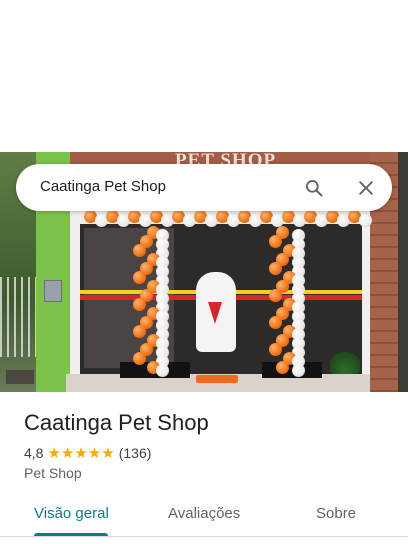  Describe the element at coordinates (53, 291) in the screenshot. I see `electric-box` at that location.